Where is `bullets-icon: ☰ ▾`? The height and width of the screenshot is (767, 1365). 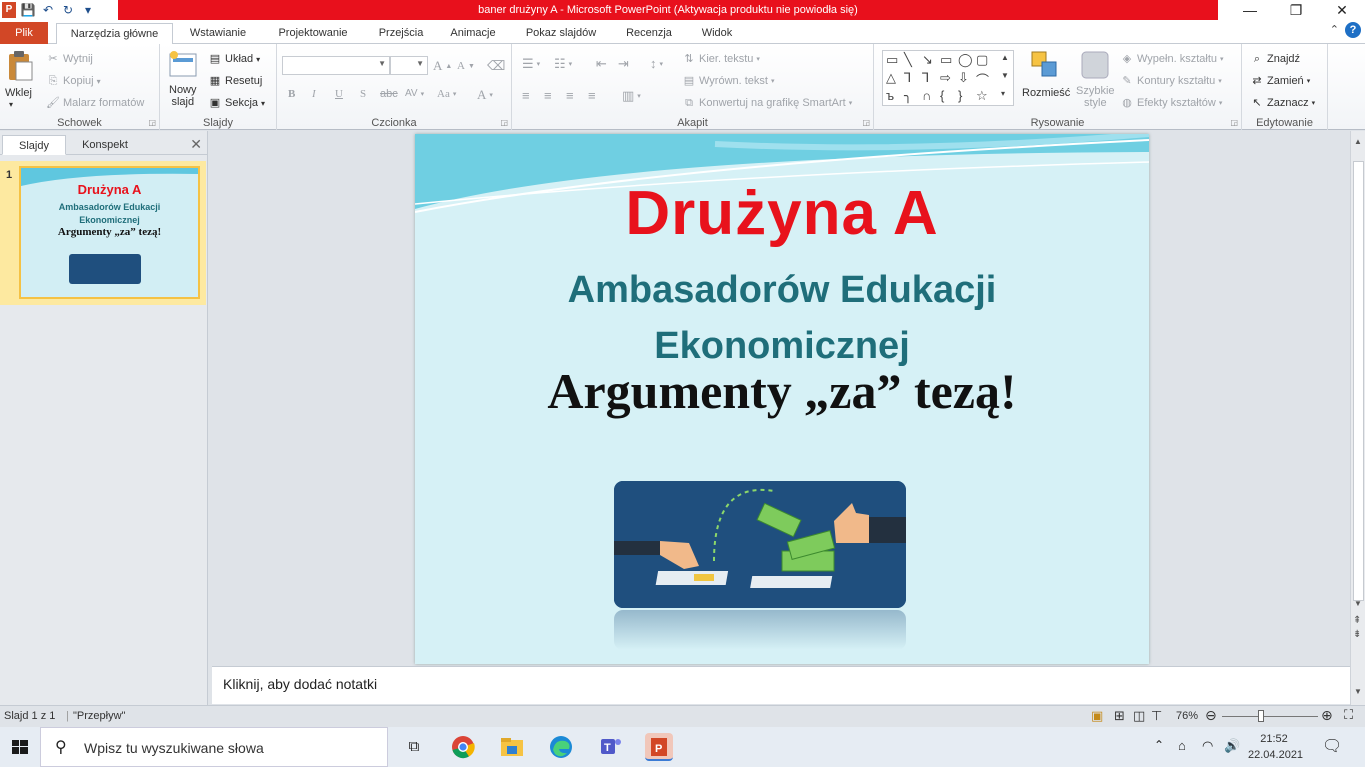
bullets-icon: ☰ ▾ is located at coordinates (531, 64).